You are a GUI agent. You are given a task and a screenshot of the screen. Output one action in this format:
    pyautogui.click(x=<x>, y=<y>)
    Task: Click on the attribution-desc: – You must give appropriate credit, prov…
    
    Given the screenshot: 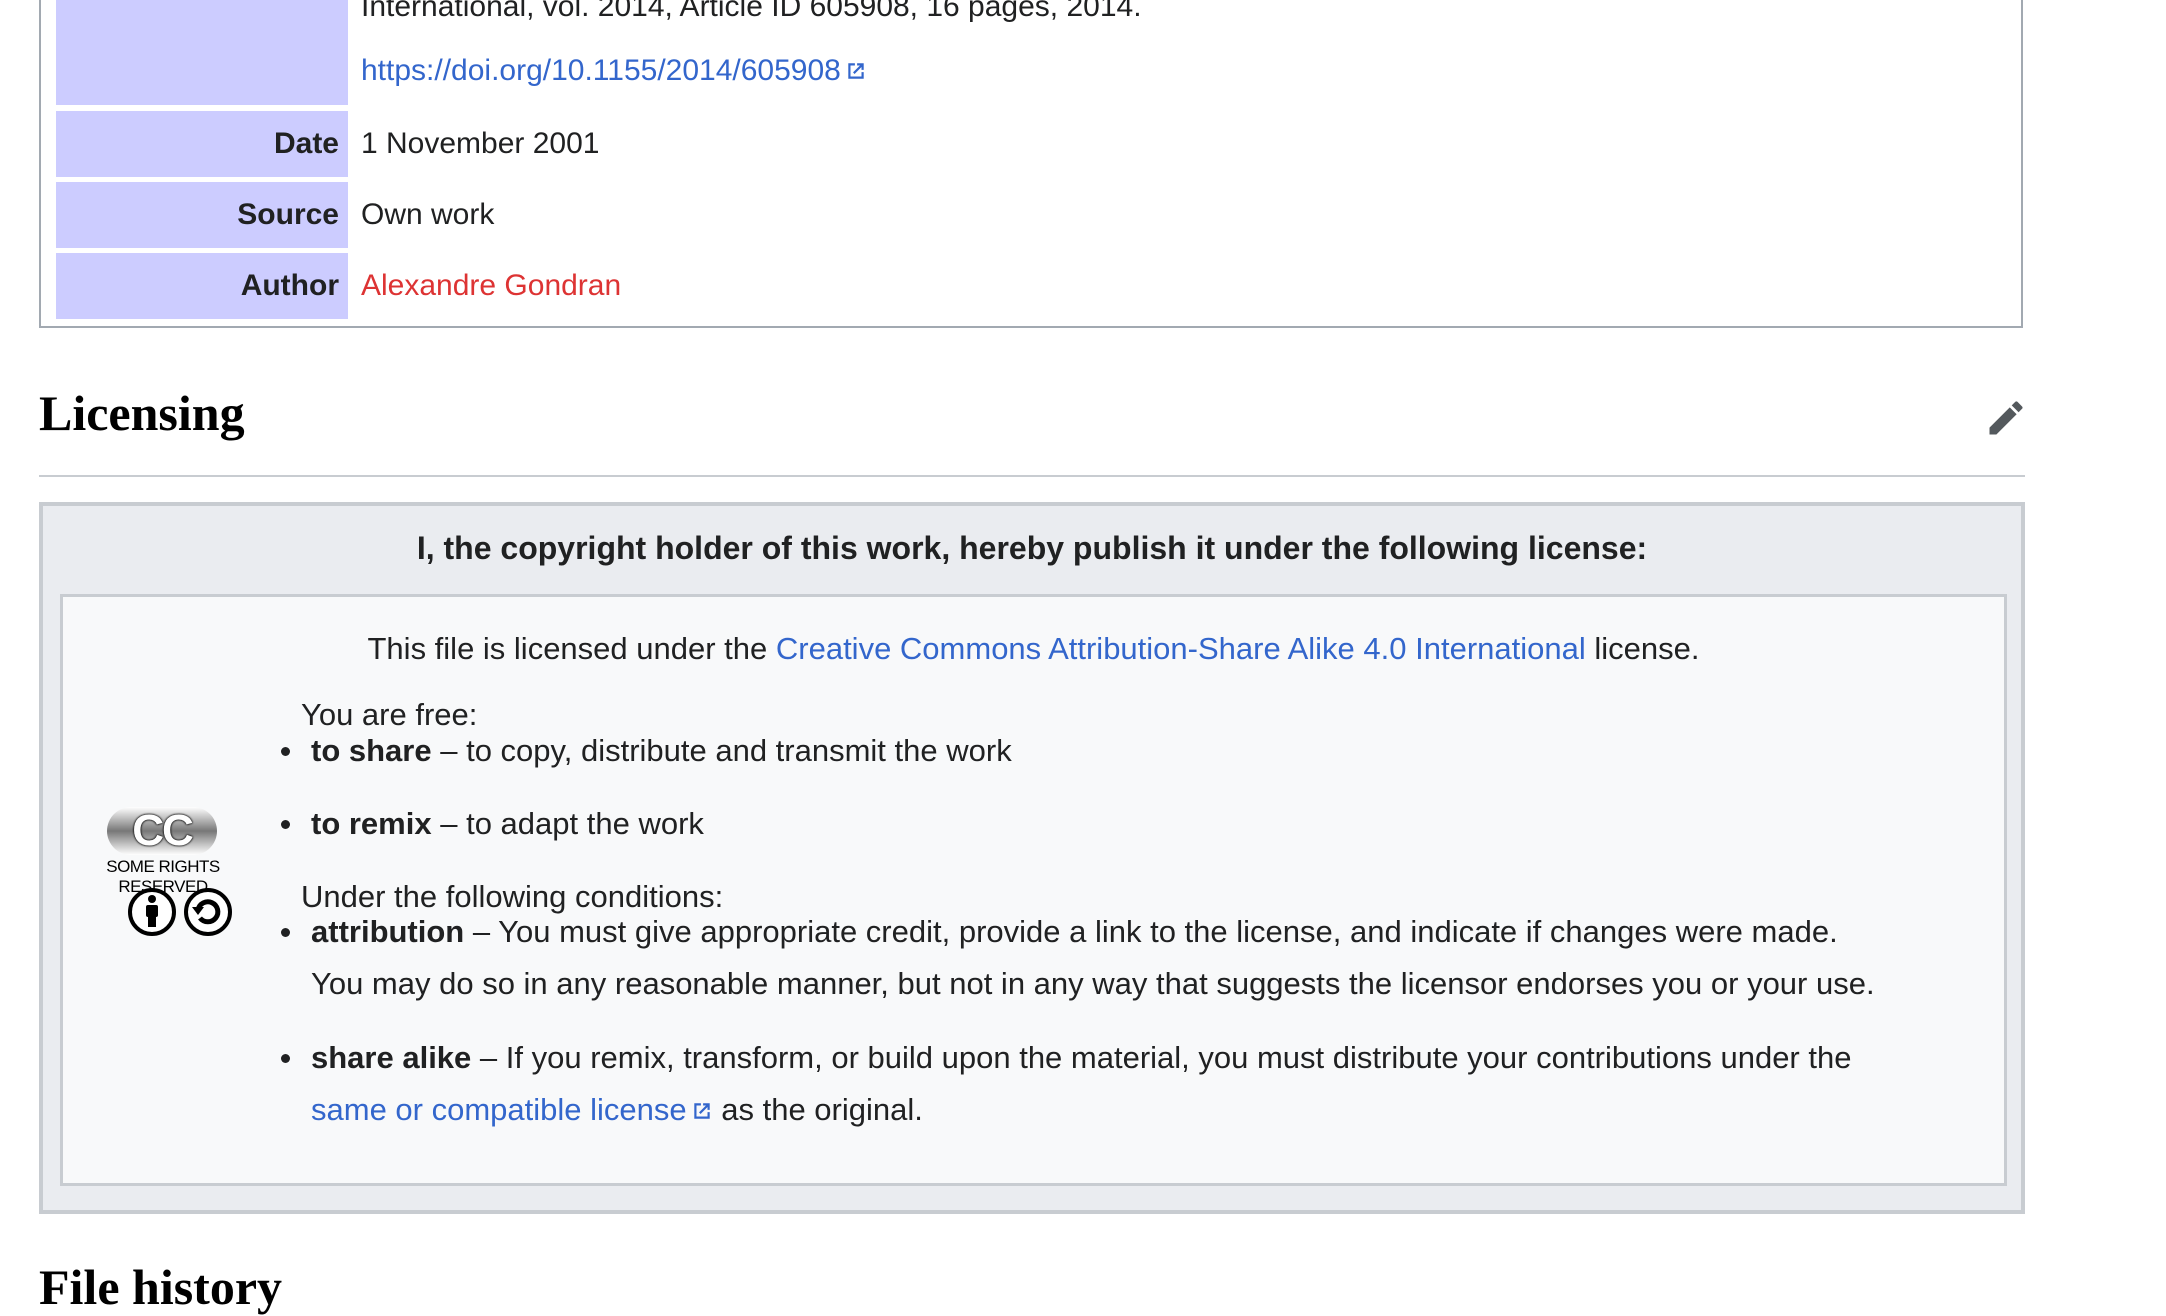 What is the action you would take?
    pyautogui.click(x=1151, y=931)
    